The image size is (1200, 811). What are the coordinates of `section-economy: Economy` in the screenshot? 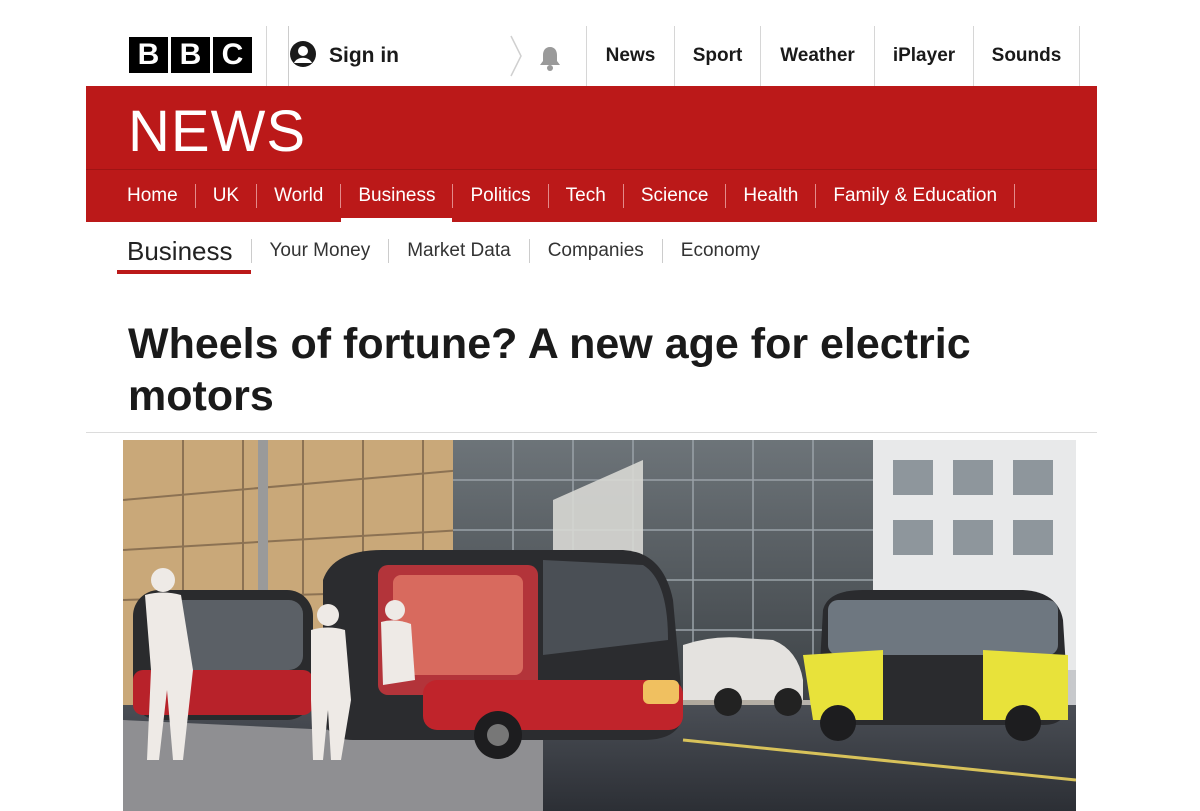 It's located at (720, 251).